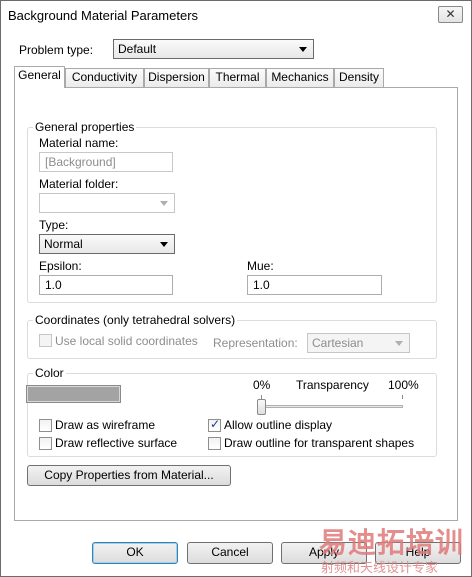 This screenshot has height=577, width=472. I want to click on tab-general: General, so click(39, 77).